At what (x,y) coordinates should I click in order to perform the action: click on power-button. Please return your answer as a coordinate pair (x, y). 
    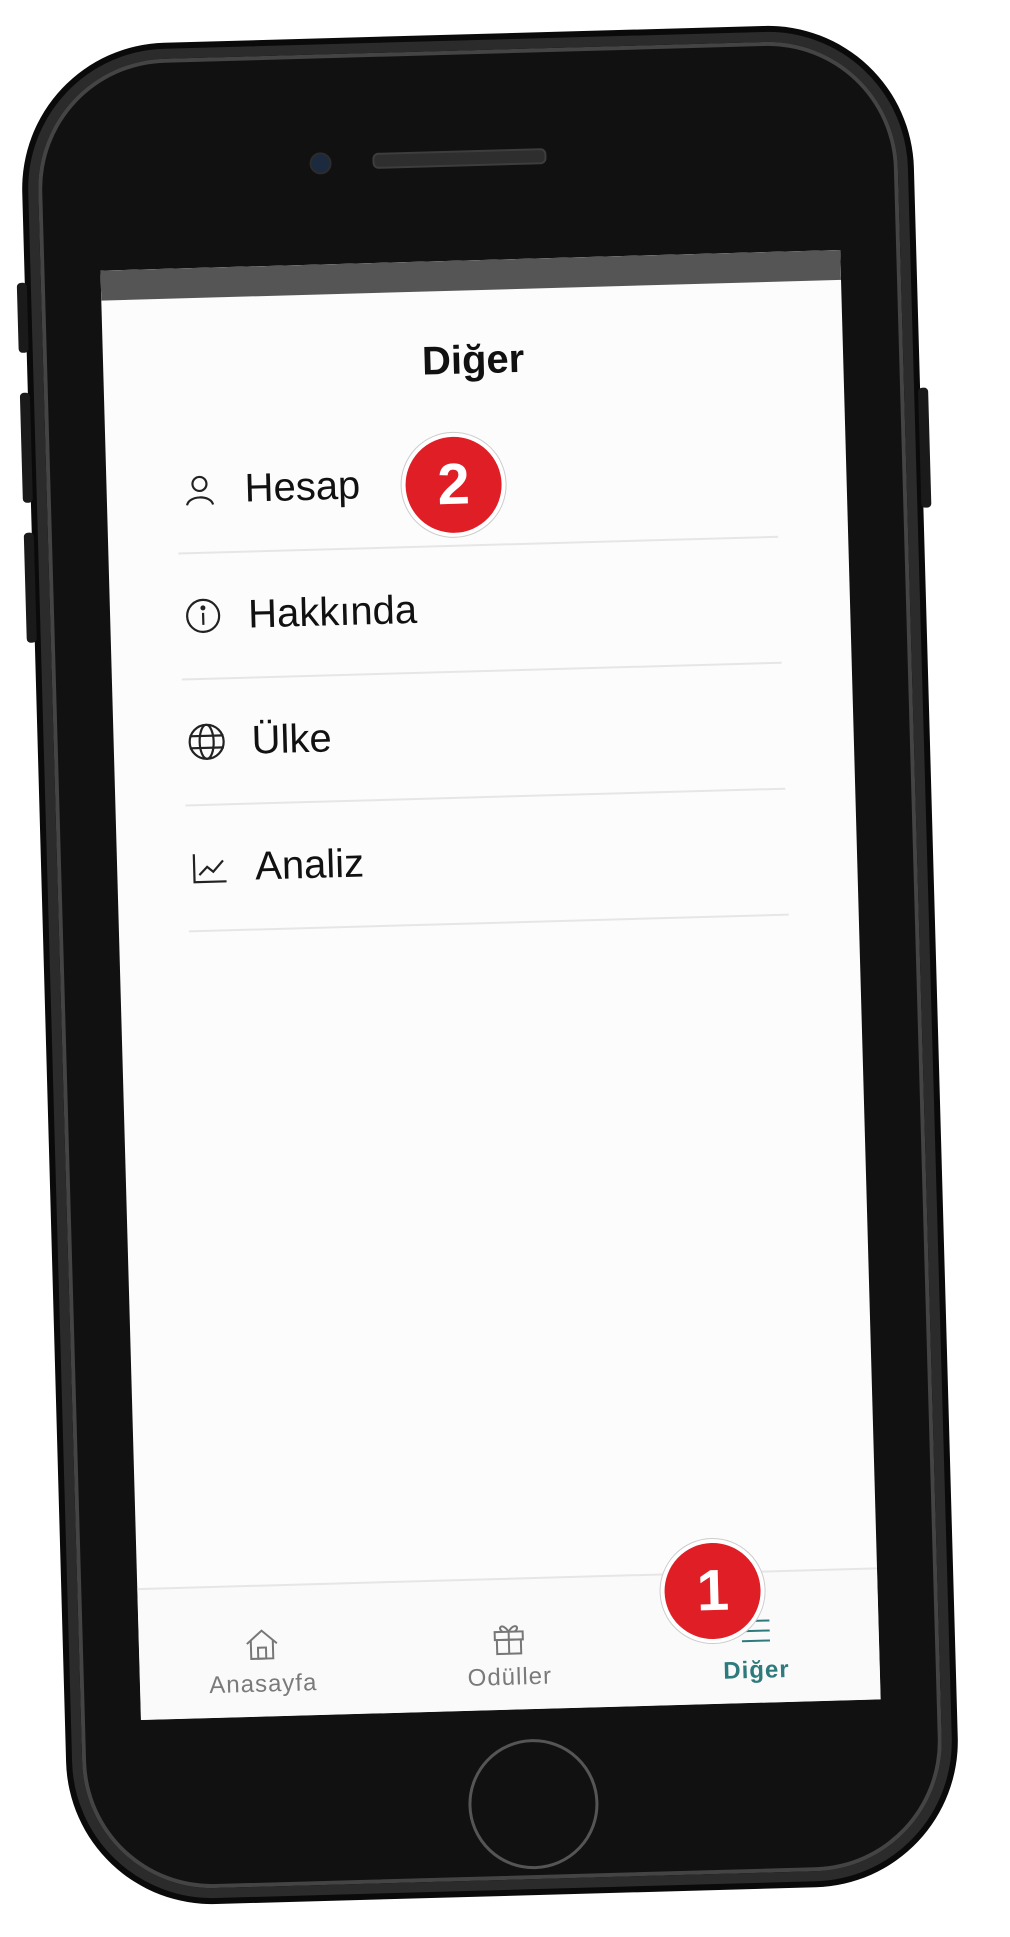
    Looking at the image, I should click on (925, 447).